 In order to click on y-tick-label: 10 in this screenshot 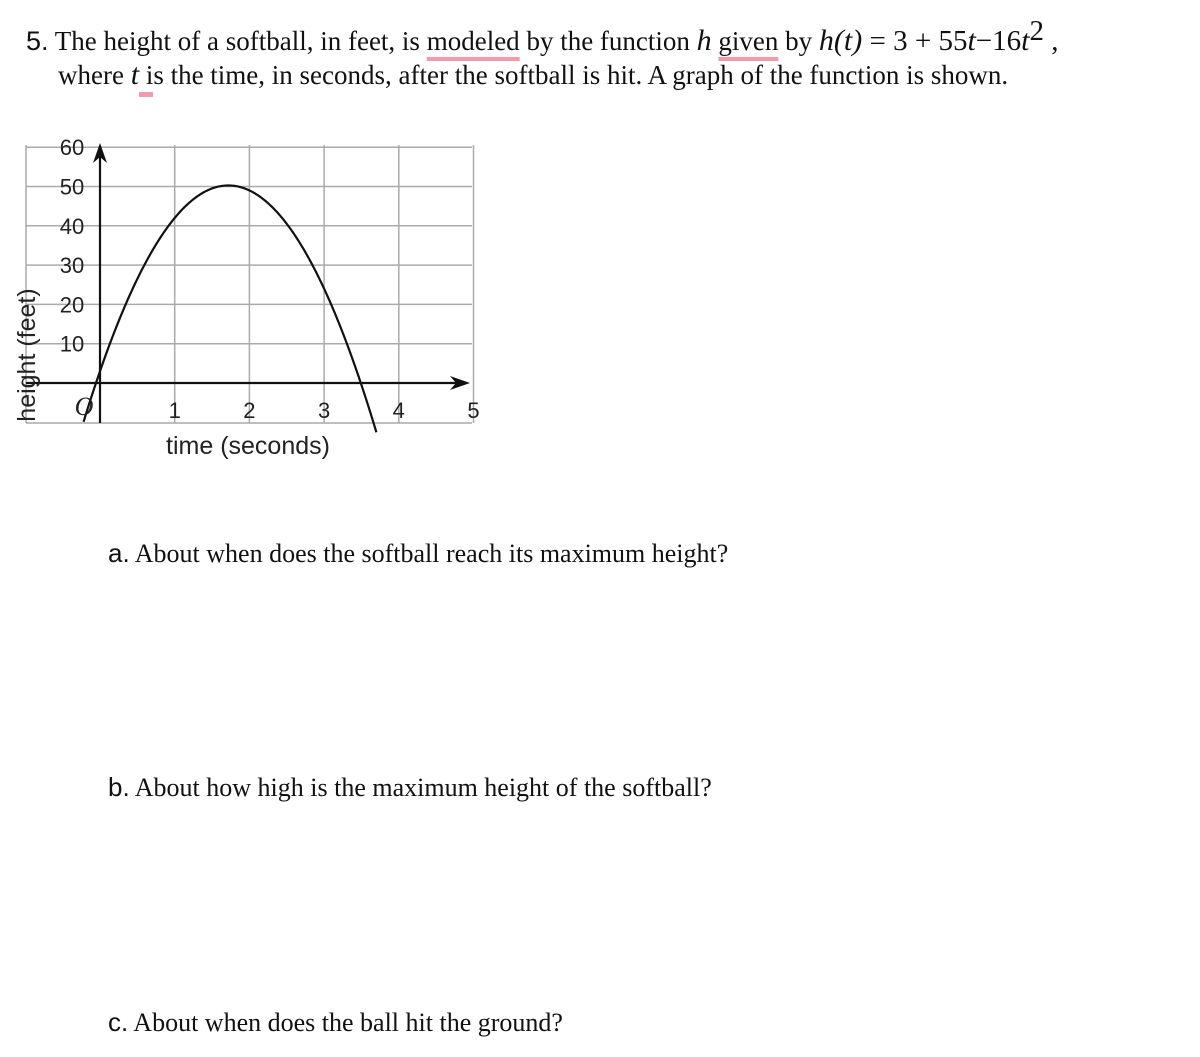, I will do `click(72, 344)`.